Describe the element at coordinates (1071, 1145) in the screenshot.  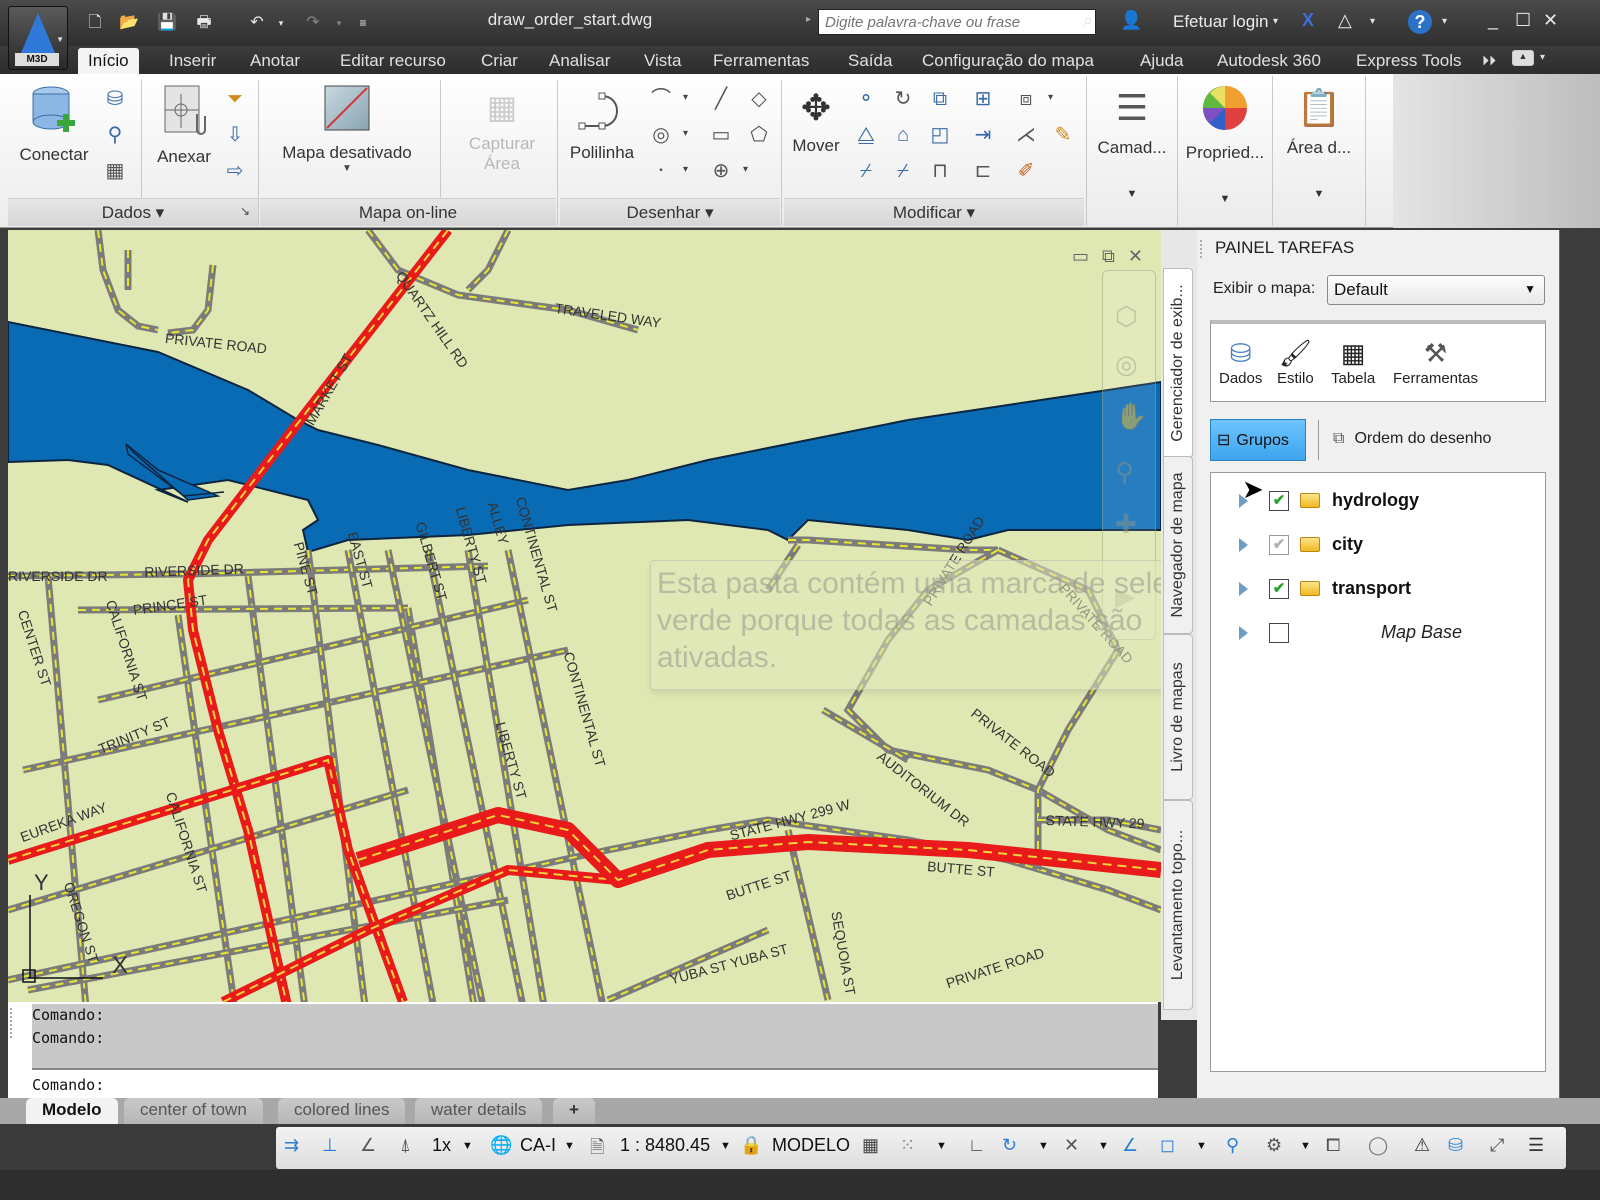
I see `isodraft-icon: ✕` at that location.